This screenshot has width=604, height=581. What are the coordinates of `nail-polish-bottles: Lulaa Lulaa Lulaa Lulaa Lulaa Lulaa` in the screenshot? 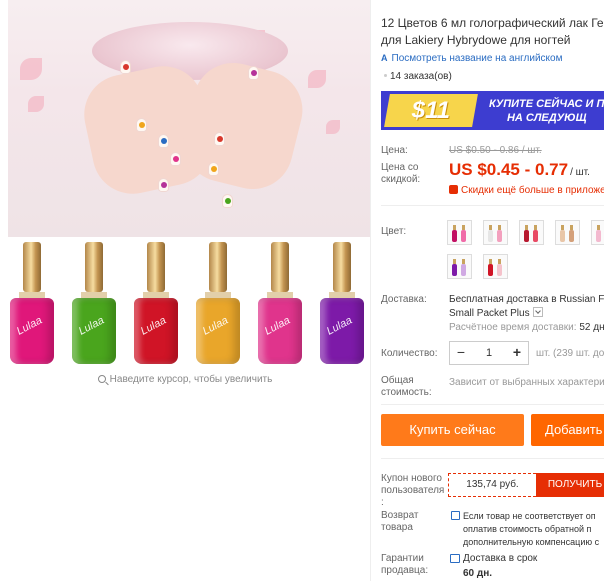 It's located at (185, 305).